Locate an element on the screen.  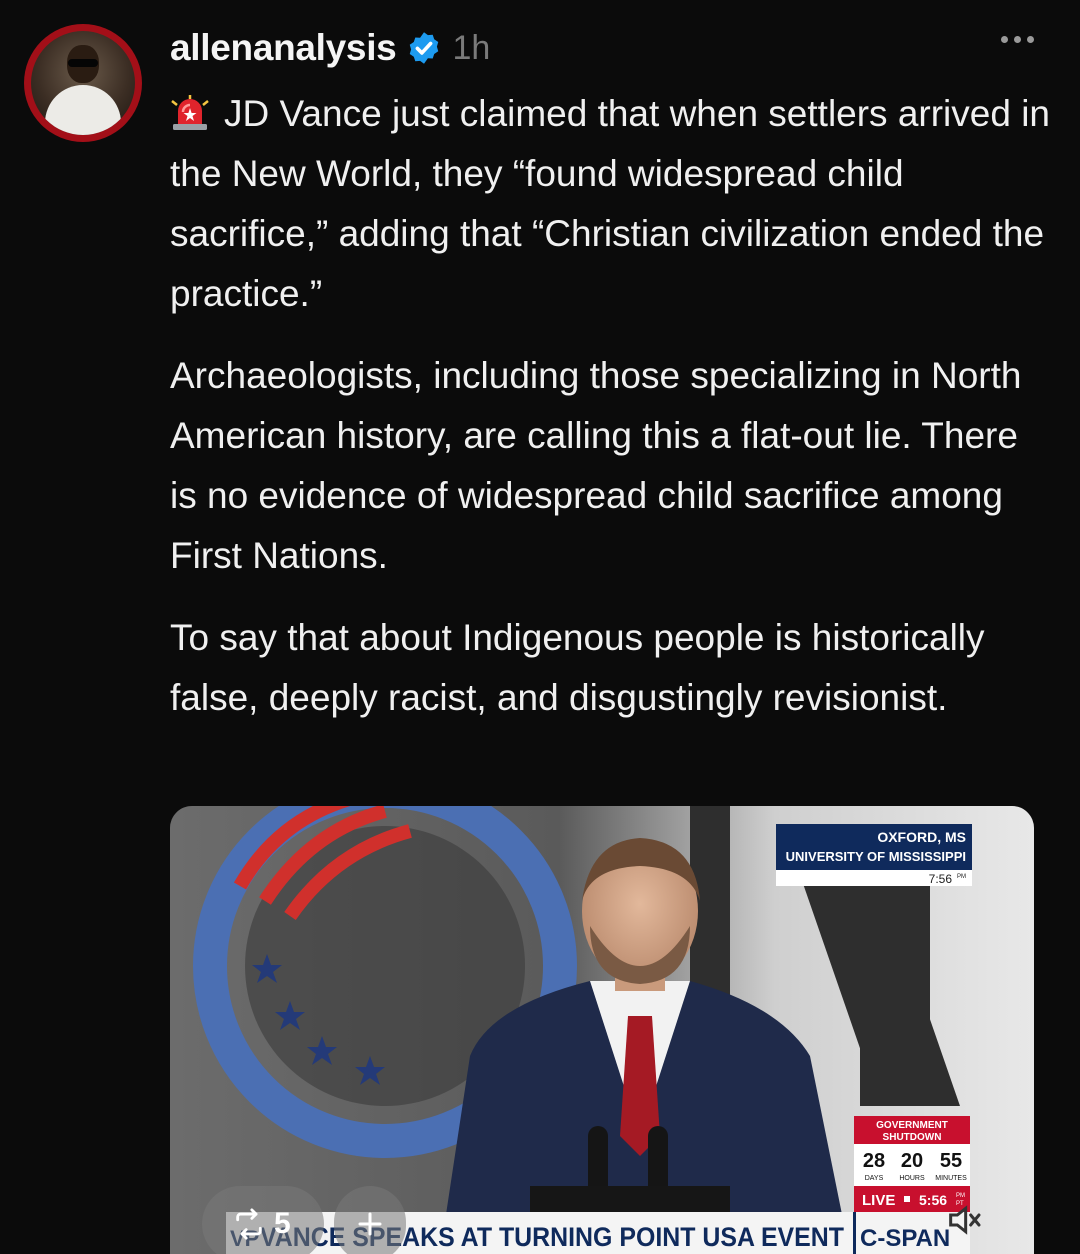
avatar-image is located at coordinates (83, 83).